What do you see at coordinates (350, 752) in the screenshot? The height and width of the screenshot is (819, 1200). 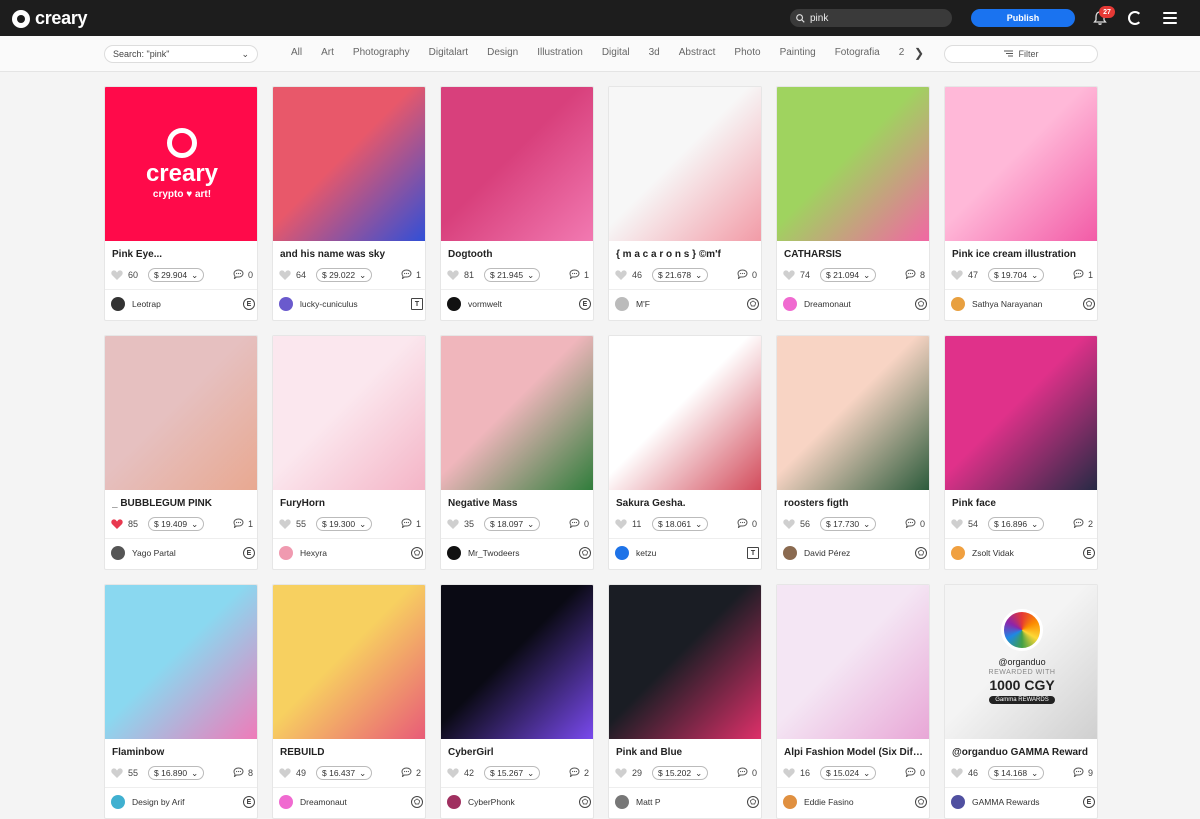 I see `artwork-title: REBUILD` at bounding box center [350, 752].